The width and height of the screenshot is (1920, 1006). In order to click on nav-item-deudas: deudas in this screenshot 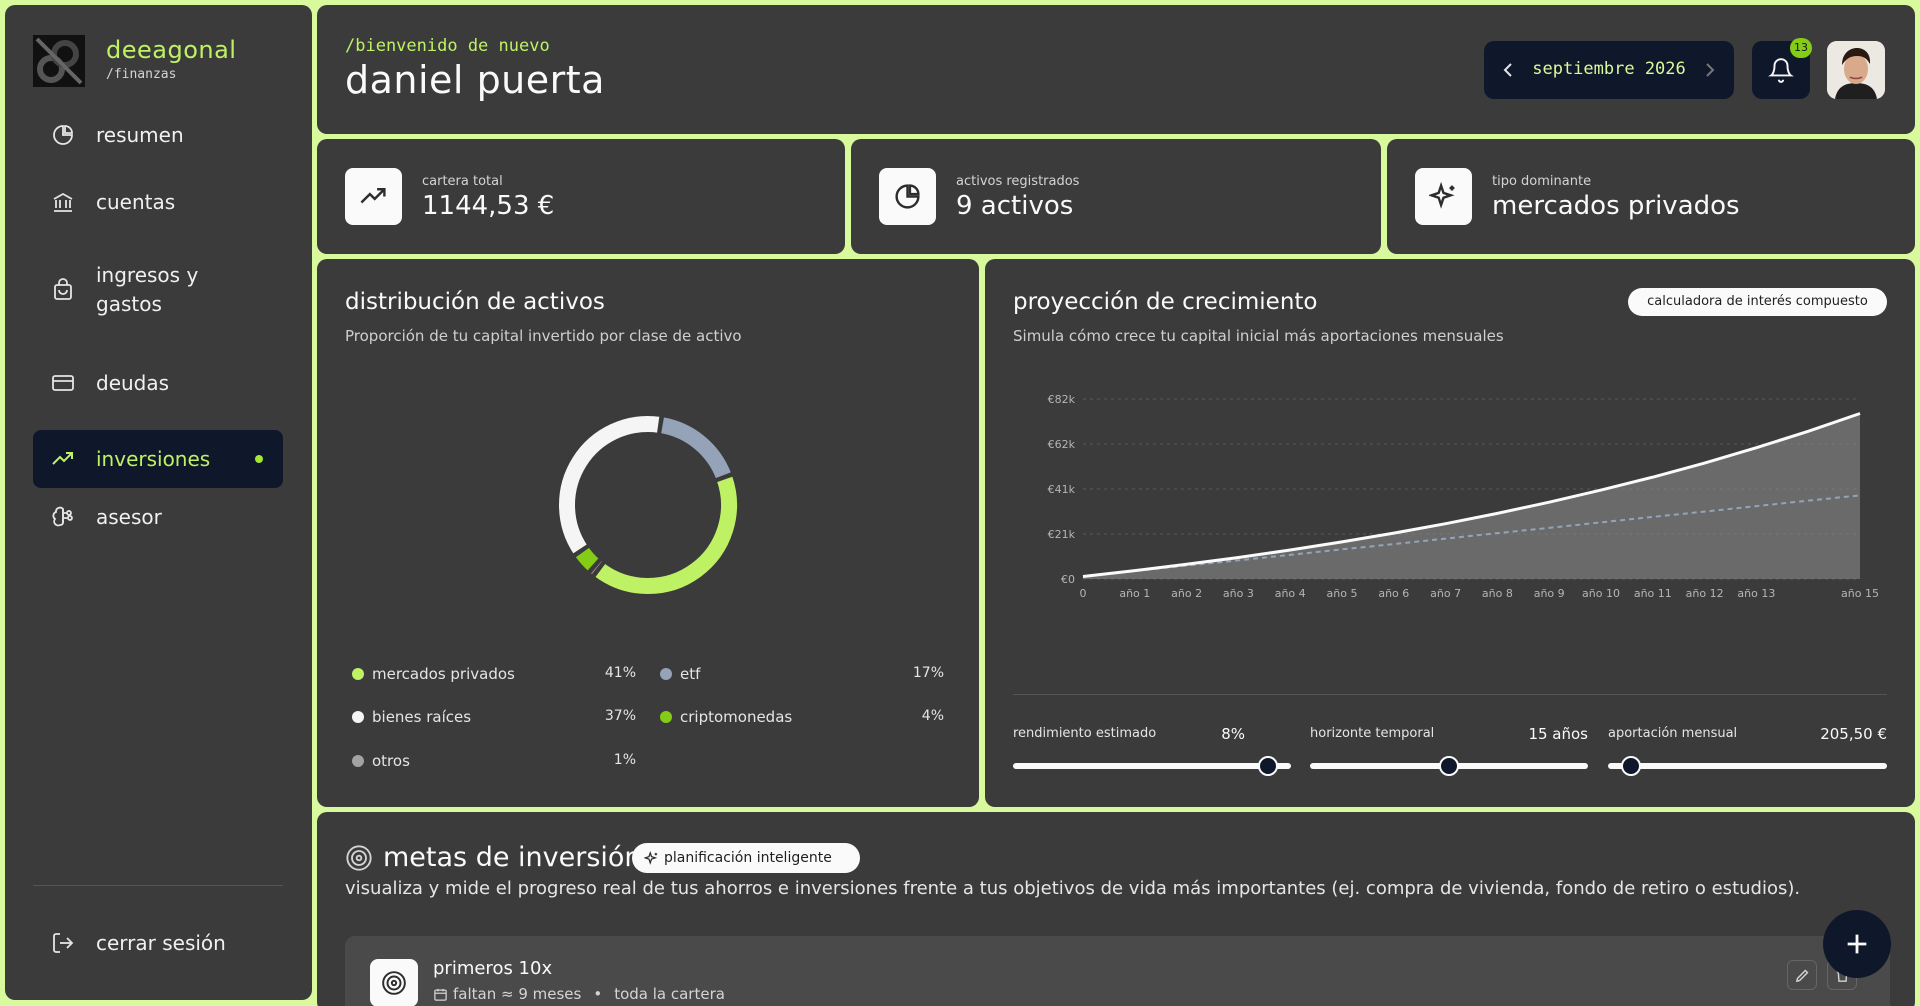, I will do `click(158, 383)`.